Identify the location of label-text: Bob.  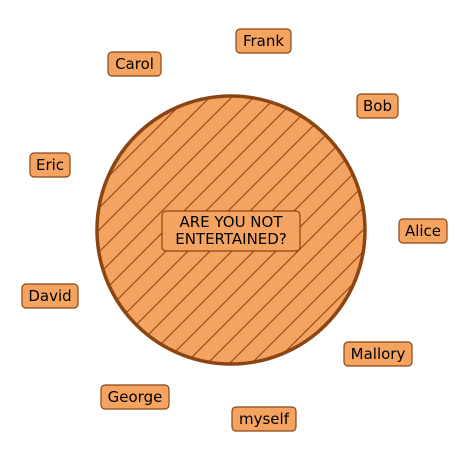
(377, 106).